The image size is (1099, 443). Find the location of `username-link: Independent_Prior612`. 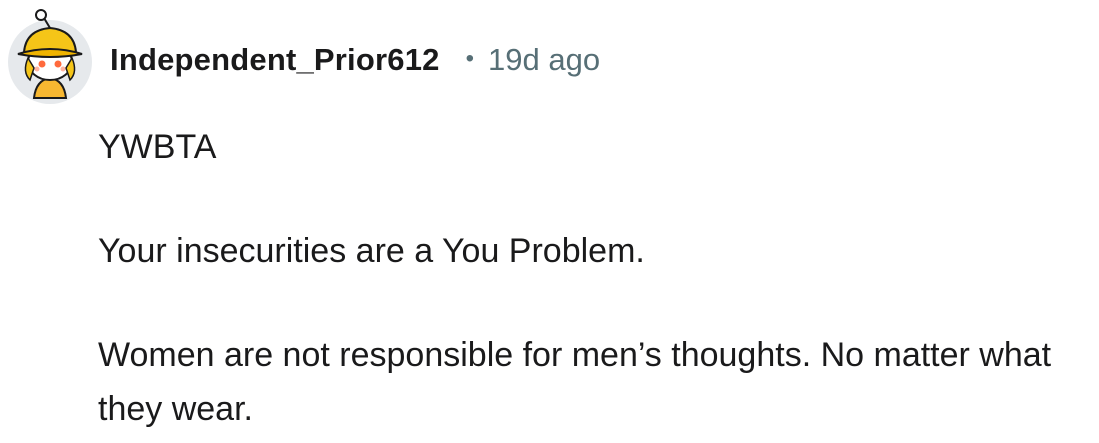

username-link: Independent_Prior612 is located at coordinates (275, 60).